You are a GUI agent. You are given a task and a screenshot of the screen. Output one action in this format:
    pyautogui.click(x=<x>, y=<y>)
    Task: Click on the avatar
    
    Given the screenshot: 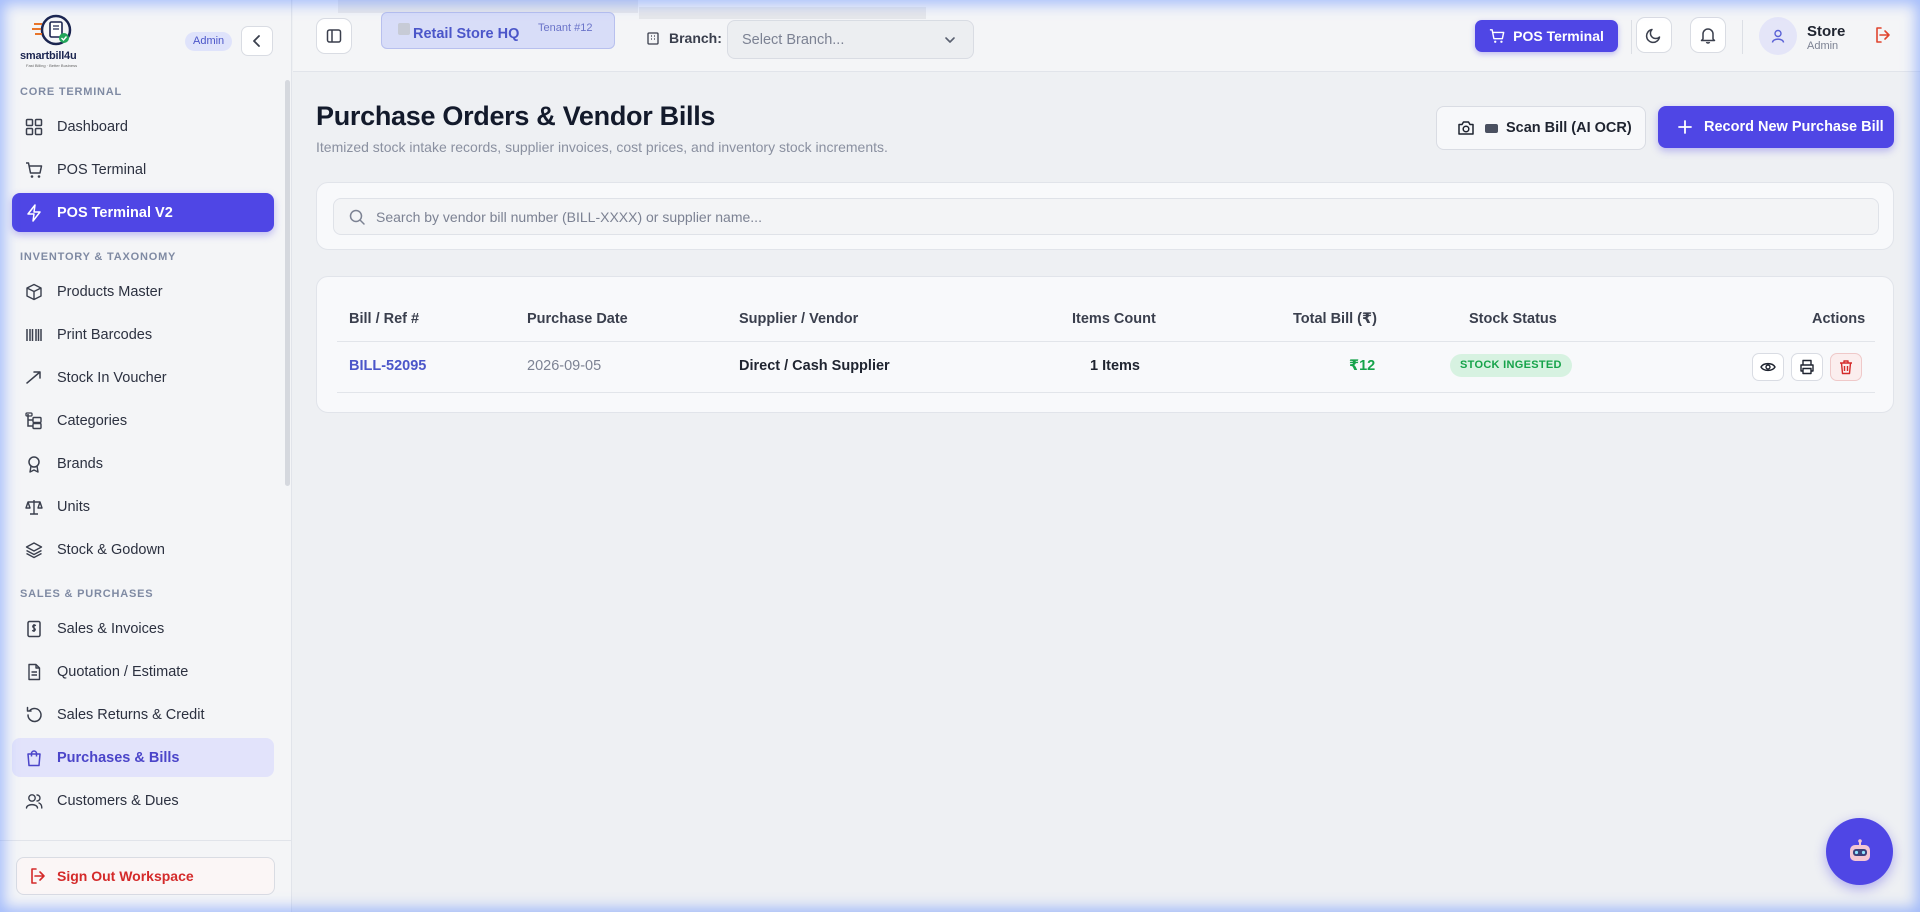 What is the action you would take?
    pyautogui.click(x=1778, y=36)
    